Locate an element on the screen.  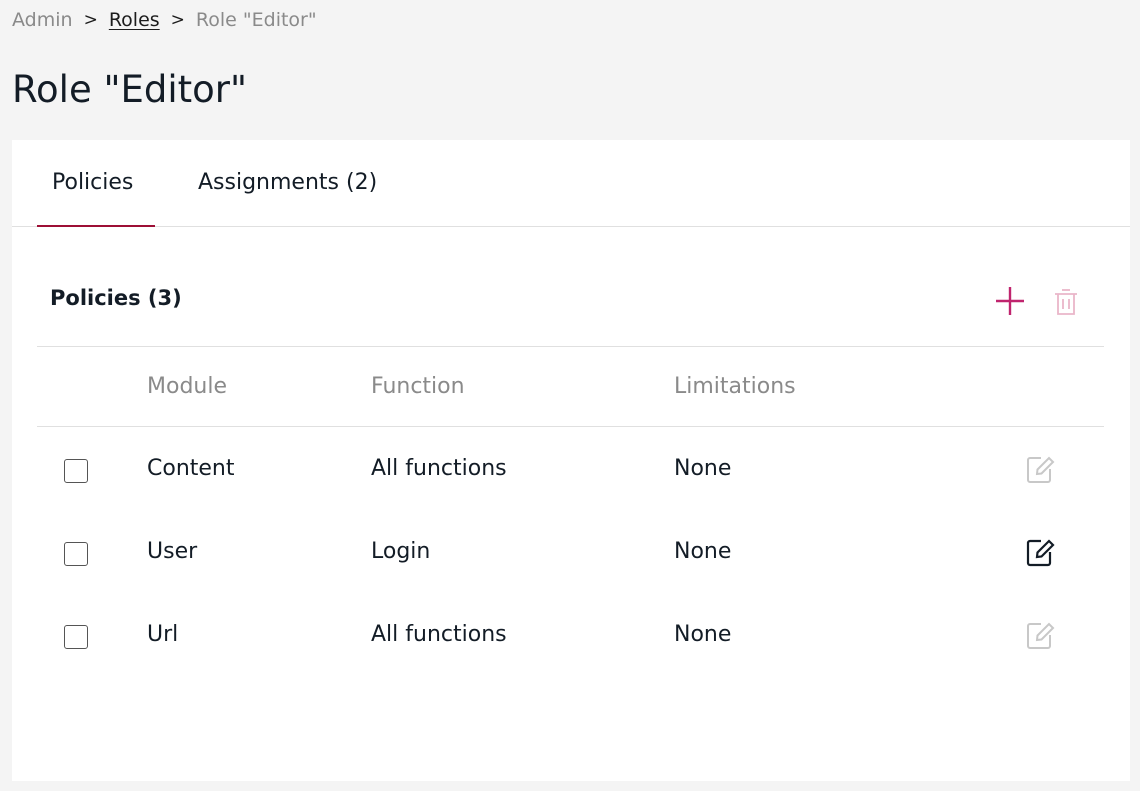
breadcrumb-current: Role "Editor" is located at coordinates (256, 20).